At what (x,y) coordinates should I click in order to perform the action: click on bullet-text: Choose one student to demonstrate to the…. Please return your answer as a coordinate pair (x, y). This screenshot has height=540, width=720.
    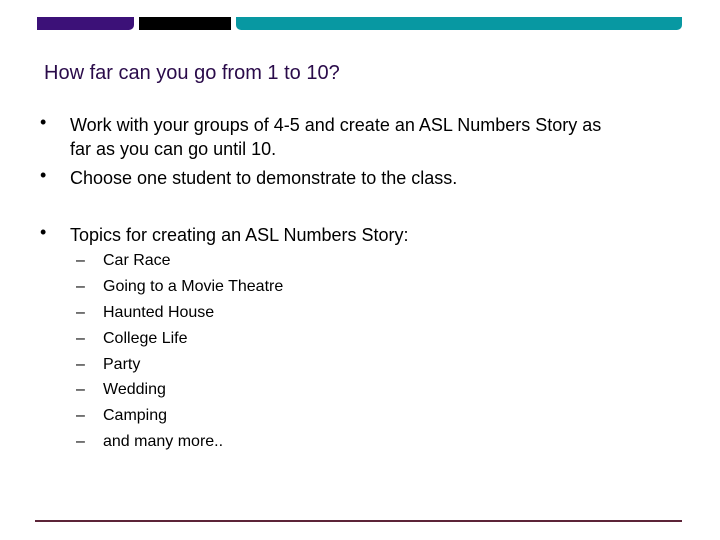
    Looking at the image, I should click on (264, 178).